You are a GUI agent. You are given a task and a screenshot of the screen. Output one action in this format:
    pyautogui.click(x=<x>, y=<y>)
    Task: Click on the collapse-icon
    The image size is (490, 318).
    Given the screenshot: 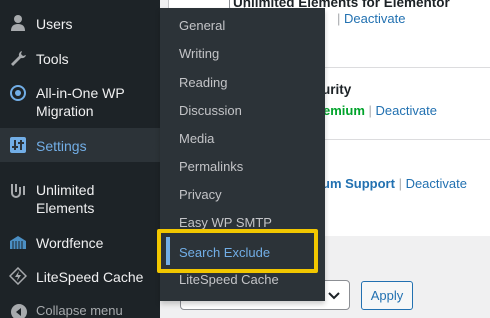 What is the action you would take?
    pyautogui.click(x=19, y=310)
    